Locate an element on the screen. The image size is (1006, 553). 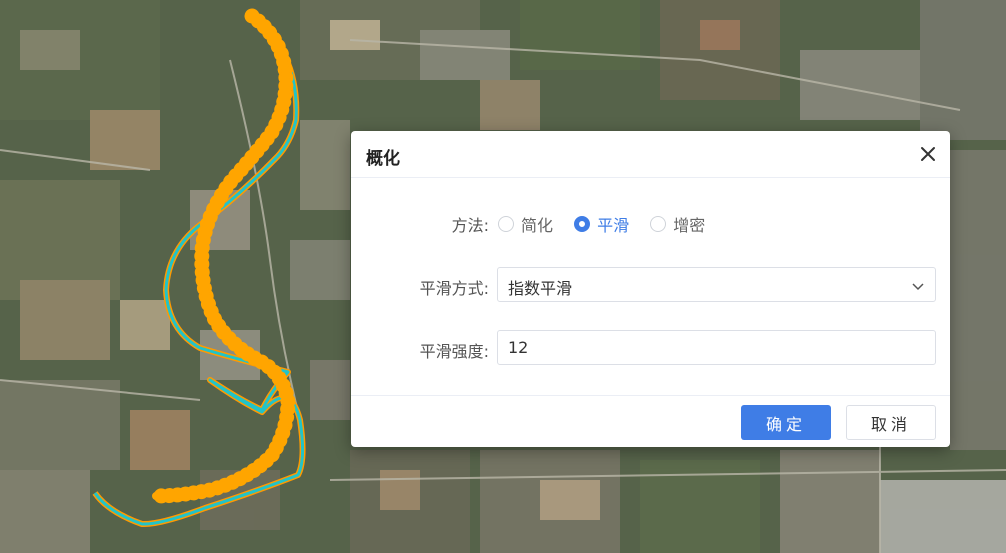
radio-simplify: 简化 is located at coordinates (525, 224).